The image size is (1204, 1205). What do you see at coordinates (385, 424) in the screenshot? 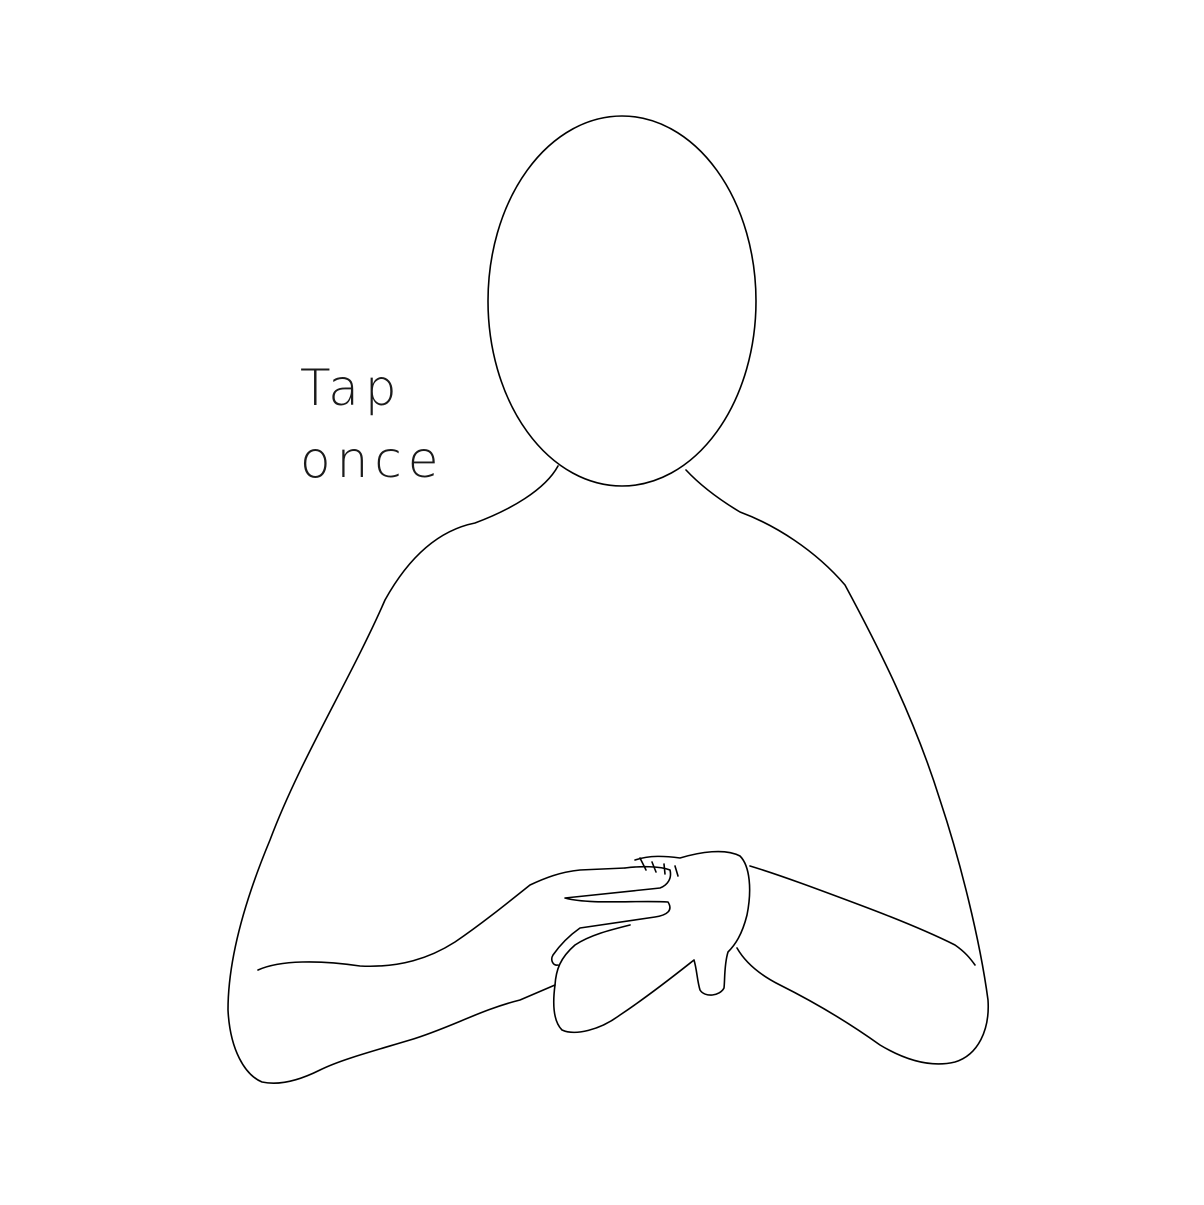
I see `instruction-caption: Tap once` at bounding box center [385, 424].